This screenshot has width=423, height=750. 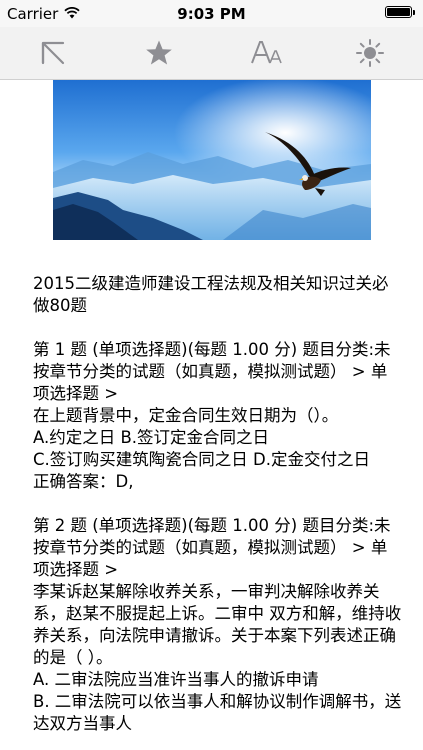 I want to click on q1-answer: 正确答案：D,, so click(x=83, y=481).